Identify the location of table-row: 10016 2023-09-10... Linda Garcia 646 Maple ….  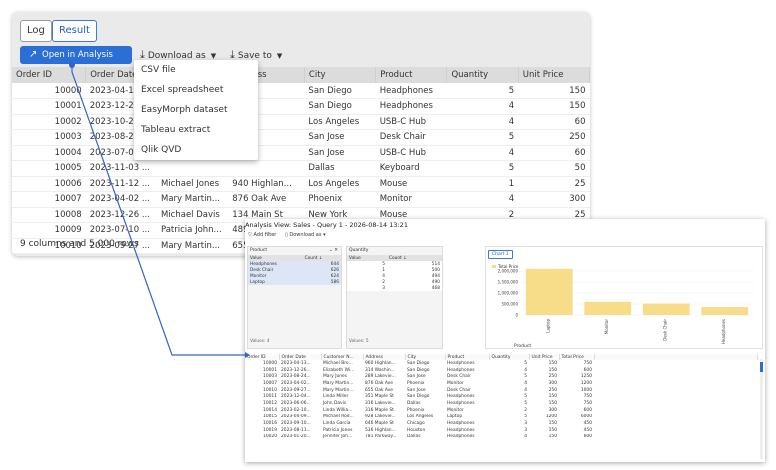
(501, 423).